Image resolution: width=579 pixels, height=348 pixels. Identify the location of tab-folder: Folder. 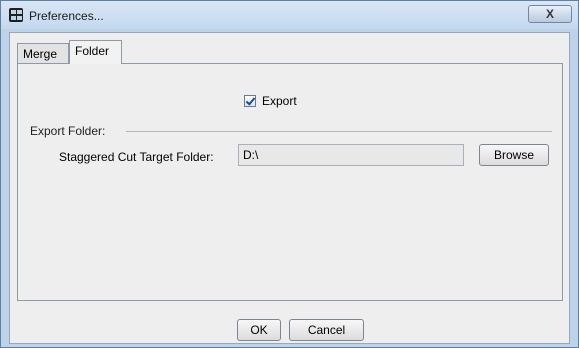
(95, 52).